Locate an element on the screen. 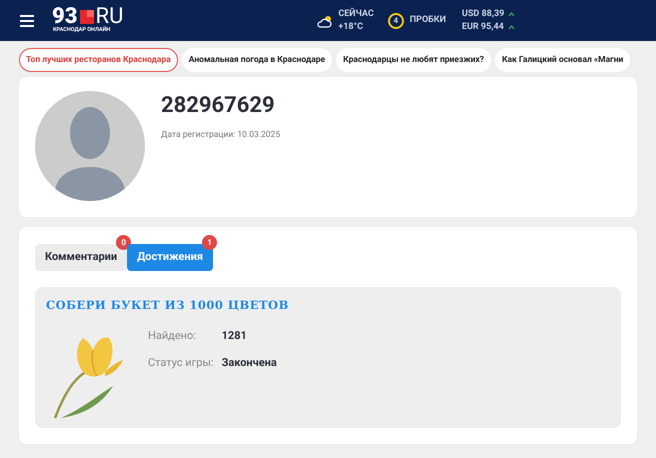  registration-date: Дата регистрации: 10.03.2025 is located at coordinates (220, 135).